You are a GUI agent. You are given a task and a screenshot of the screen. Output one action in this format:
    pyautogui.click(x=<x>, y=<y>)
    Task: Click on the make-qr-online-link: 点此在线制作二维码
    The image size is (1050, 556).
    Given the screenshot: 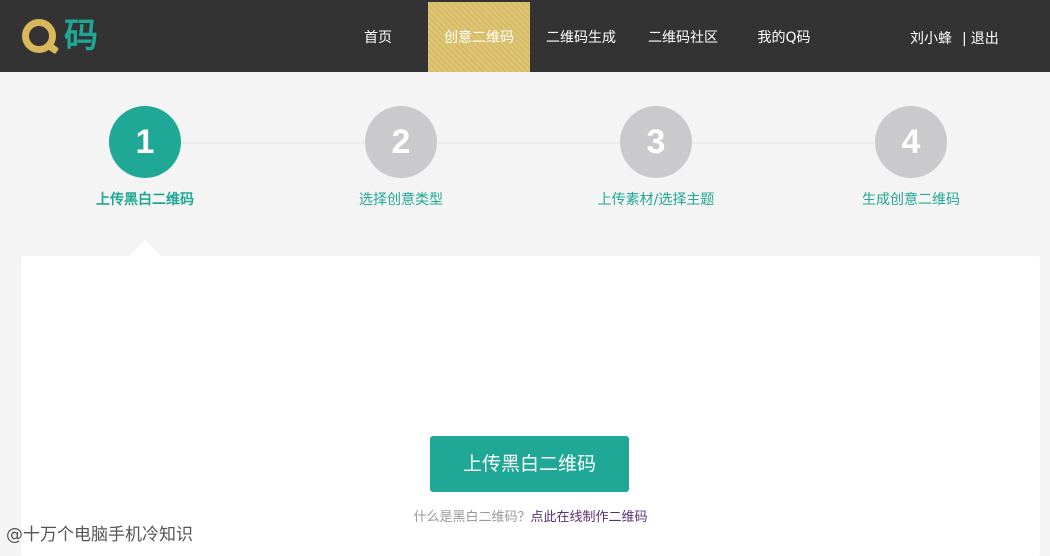 What is the action you would take?
    pyautogui.click(x=589, y=517)
    